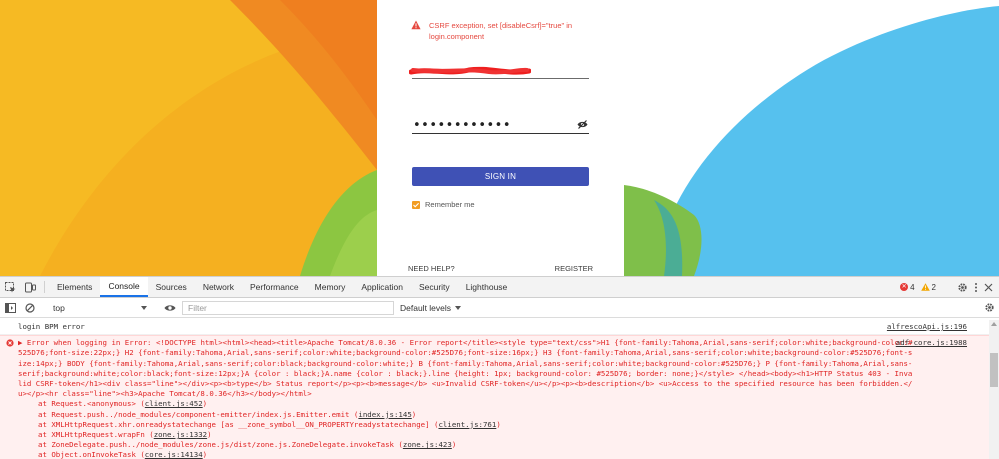 Image resolution: width=999 pixels, height=459 pixels. What do you see at coordinates (416, 25) in the screenshot?
I see `warning-icon` at bounding box center [416, 25].